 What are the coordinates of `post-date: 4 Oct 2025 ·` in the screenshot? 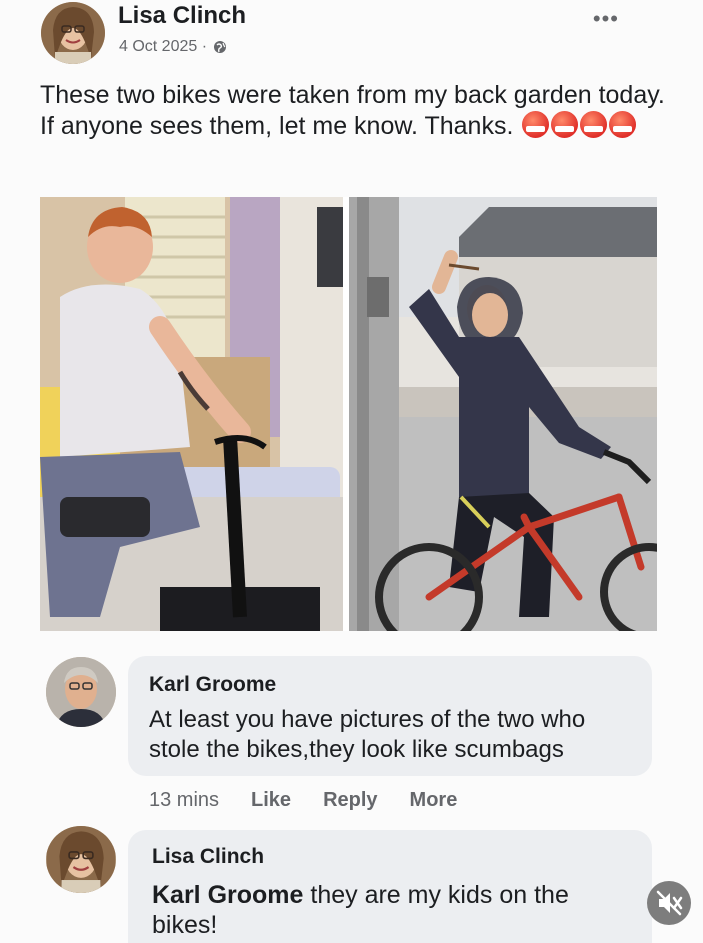 It's located at (173, 47).